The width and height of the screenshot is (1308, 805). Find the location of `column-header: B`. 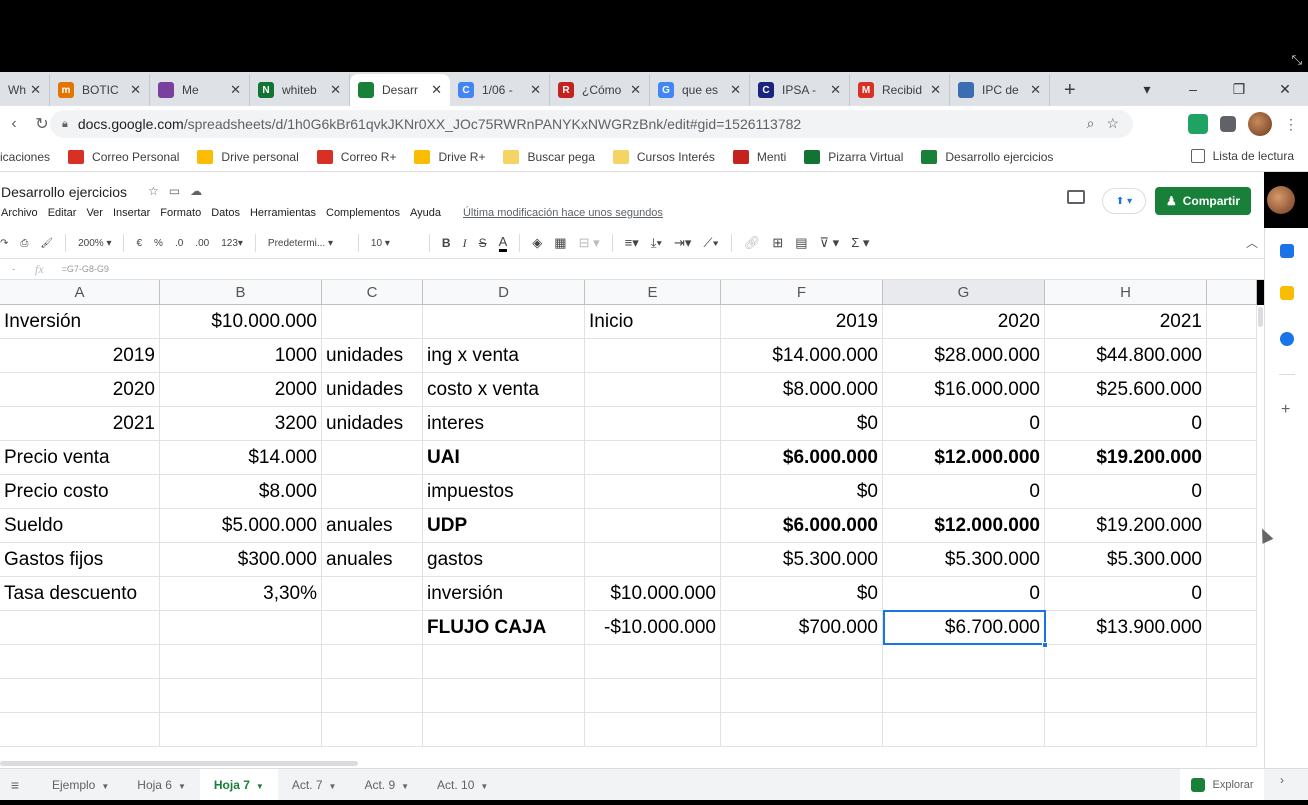

column-header: B is located at coordinates (241, 292).